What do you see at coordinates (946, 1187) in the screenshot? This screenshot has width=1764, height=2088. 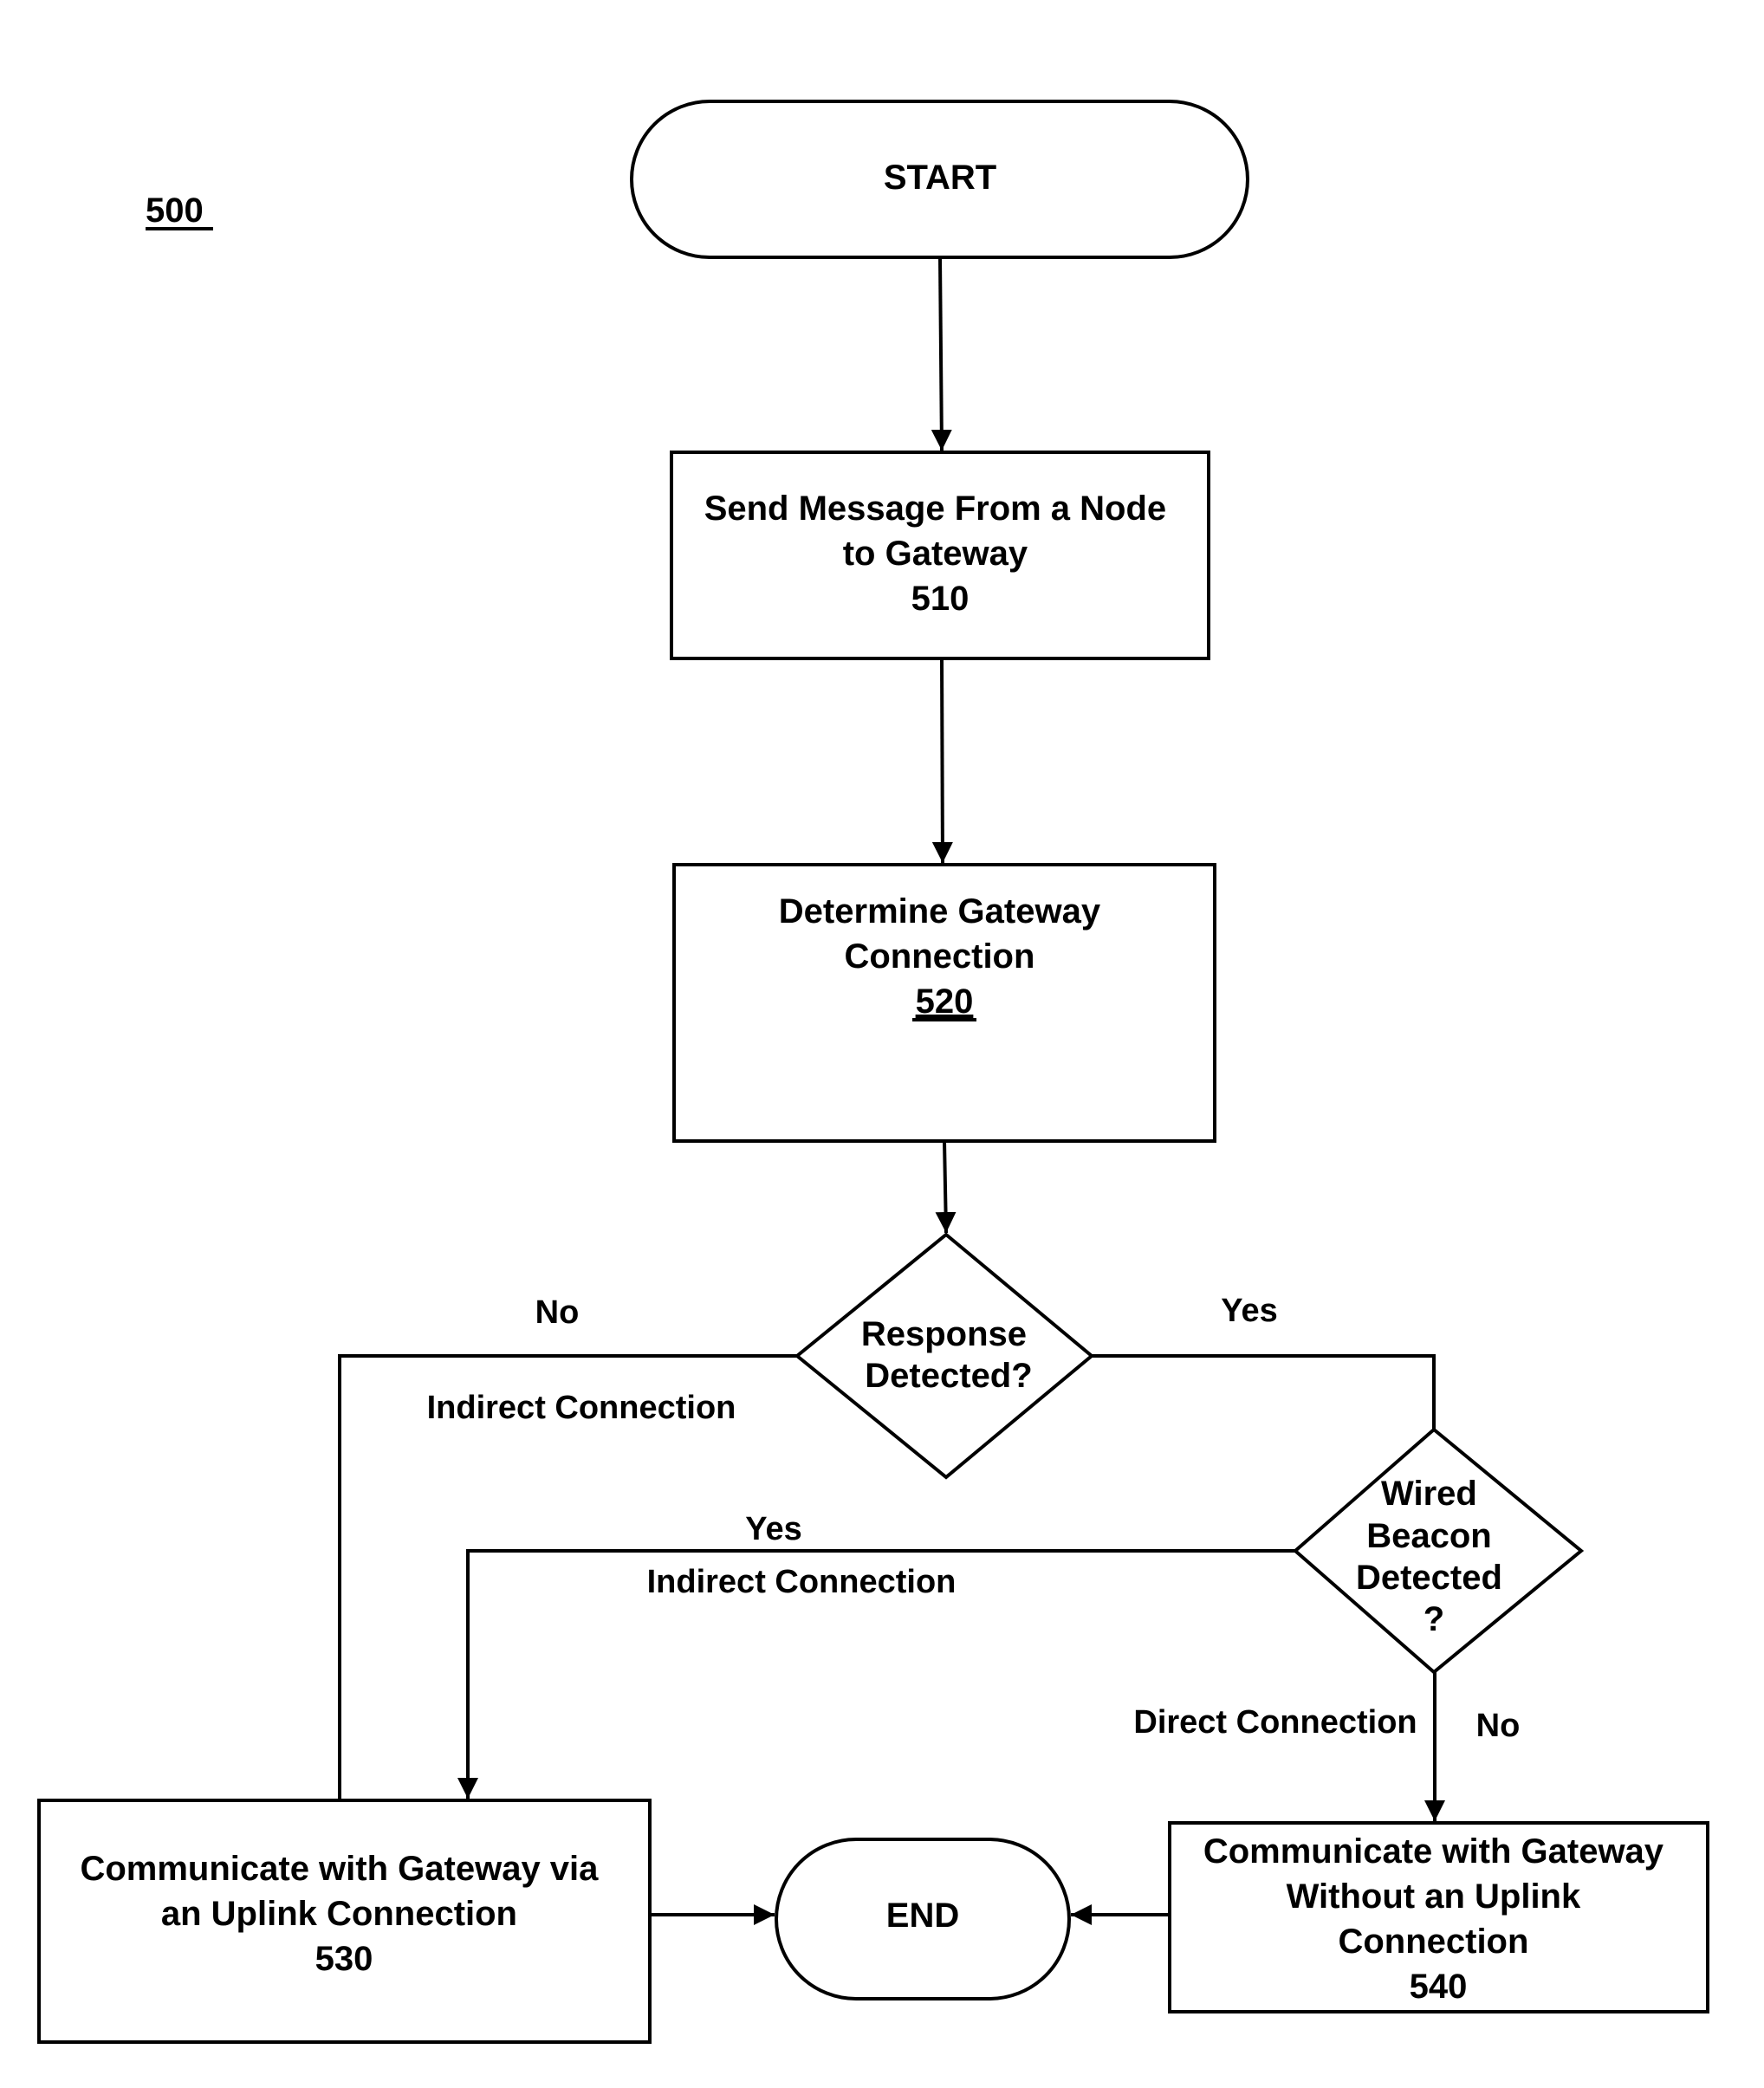 I see `edge-520-to-response` at bounding box center [946, 1187].